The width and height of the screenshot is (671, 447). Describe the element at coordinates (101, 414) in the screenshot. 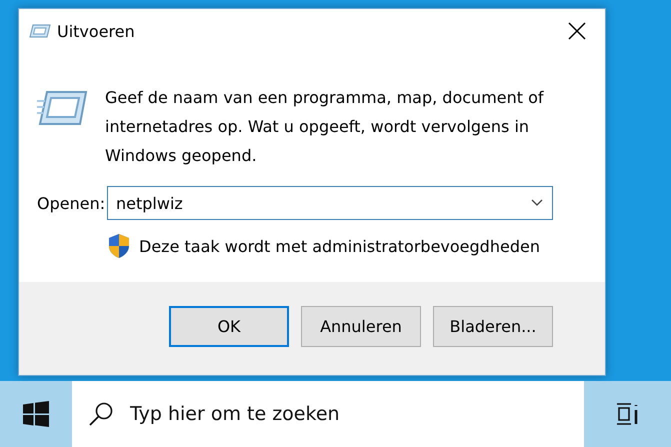

I see `search-icon` at that location.